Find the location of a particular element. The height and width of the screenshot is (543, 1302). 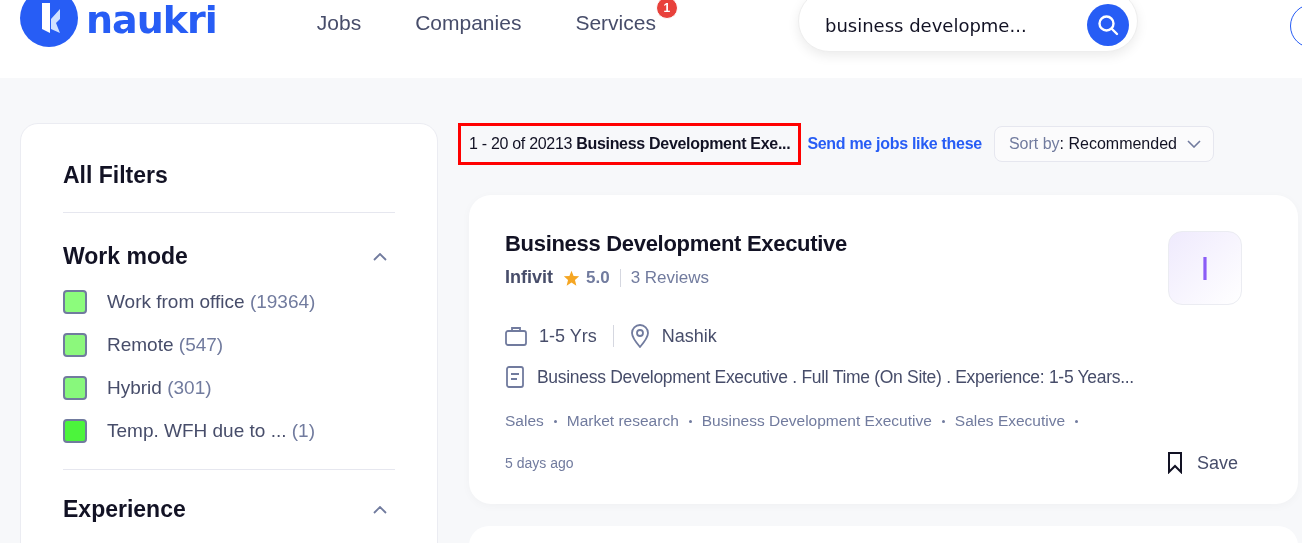

job-alert-link: Send me jobs like these is located at coordinates (894, 144).